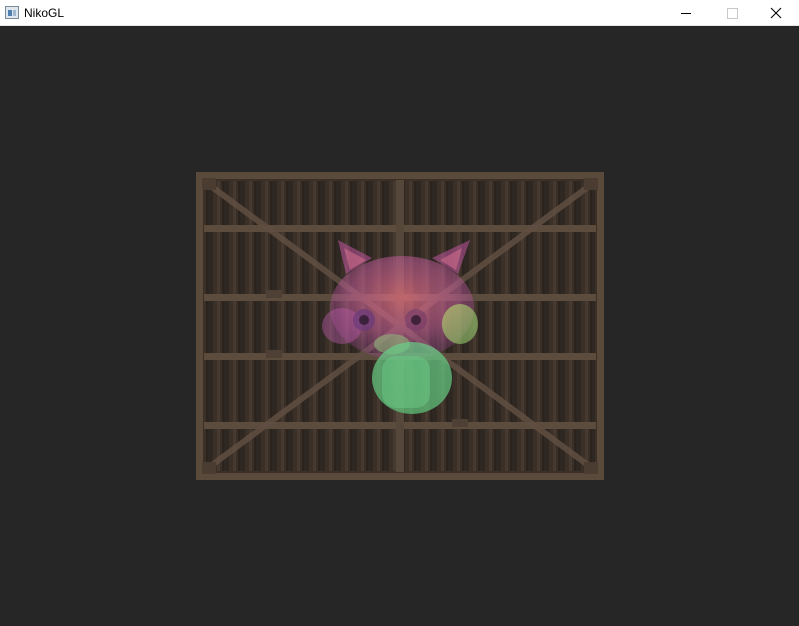 The image size is (799, 626). What do you see at coordinates (44, 13) in the screenshot?
I see `window-title: NikoGL` at bounding box center [44, 13].